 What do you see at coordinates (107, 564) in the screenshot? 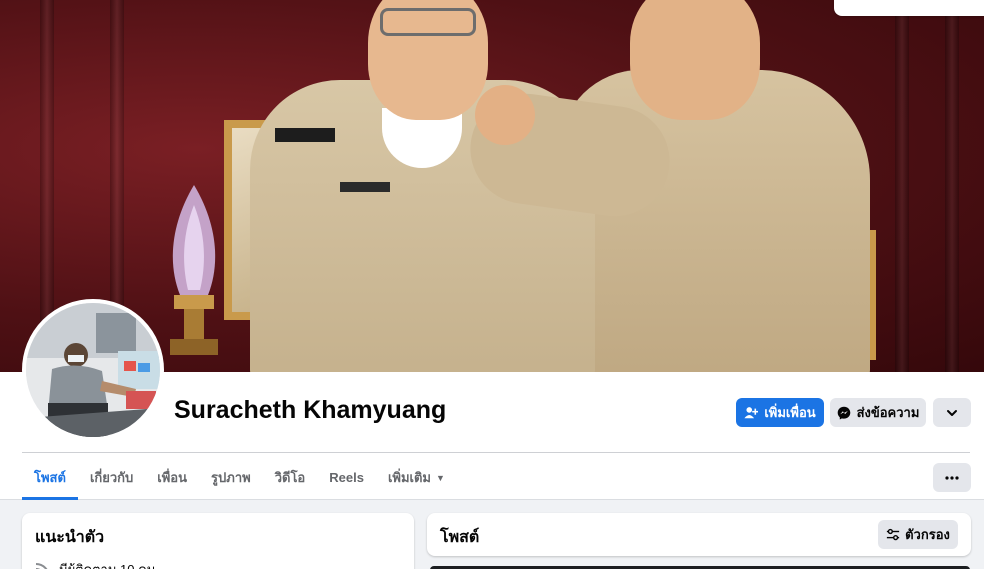
I see `followers-count: มีผู้ติดตาม 10 คน` at bounding box center [107, 564].